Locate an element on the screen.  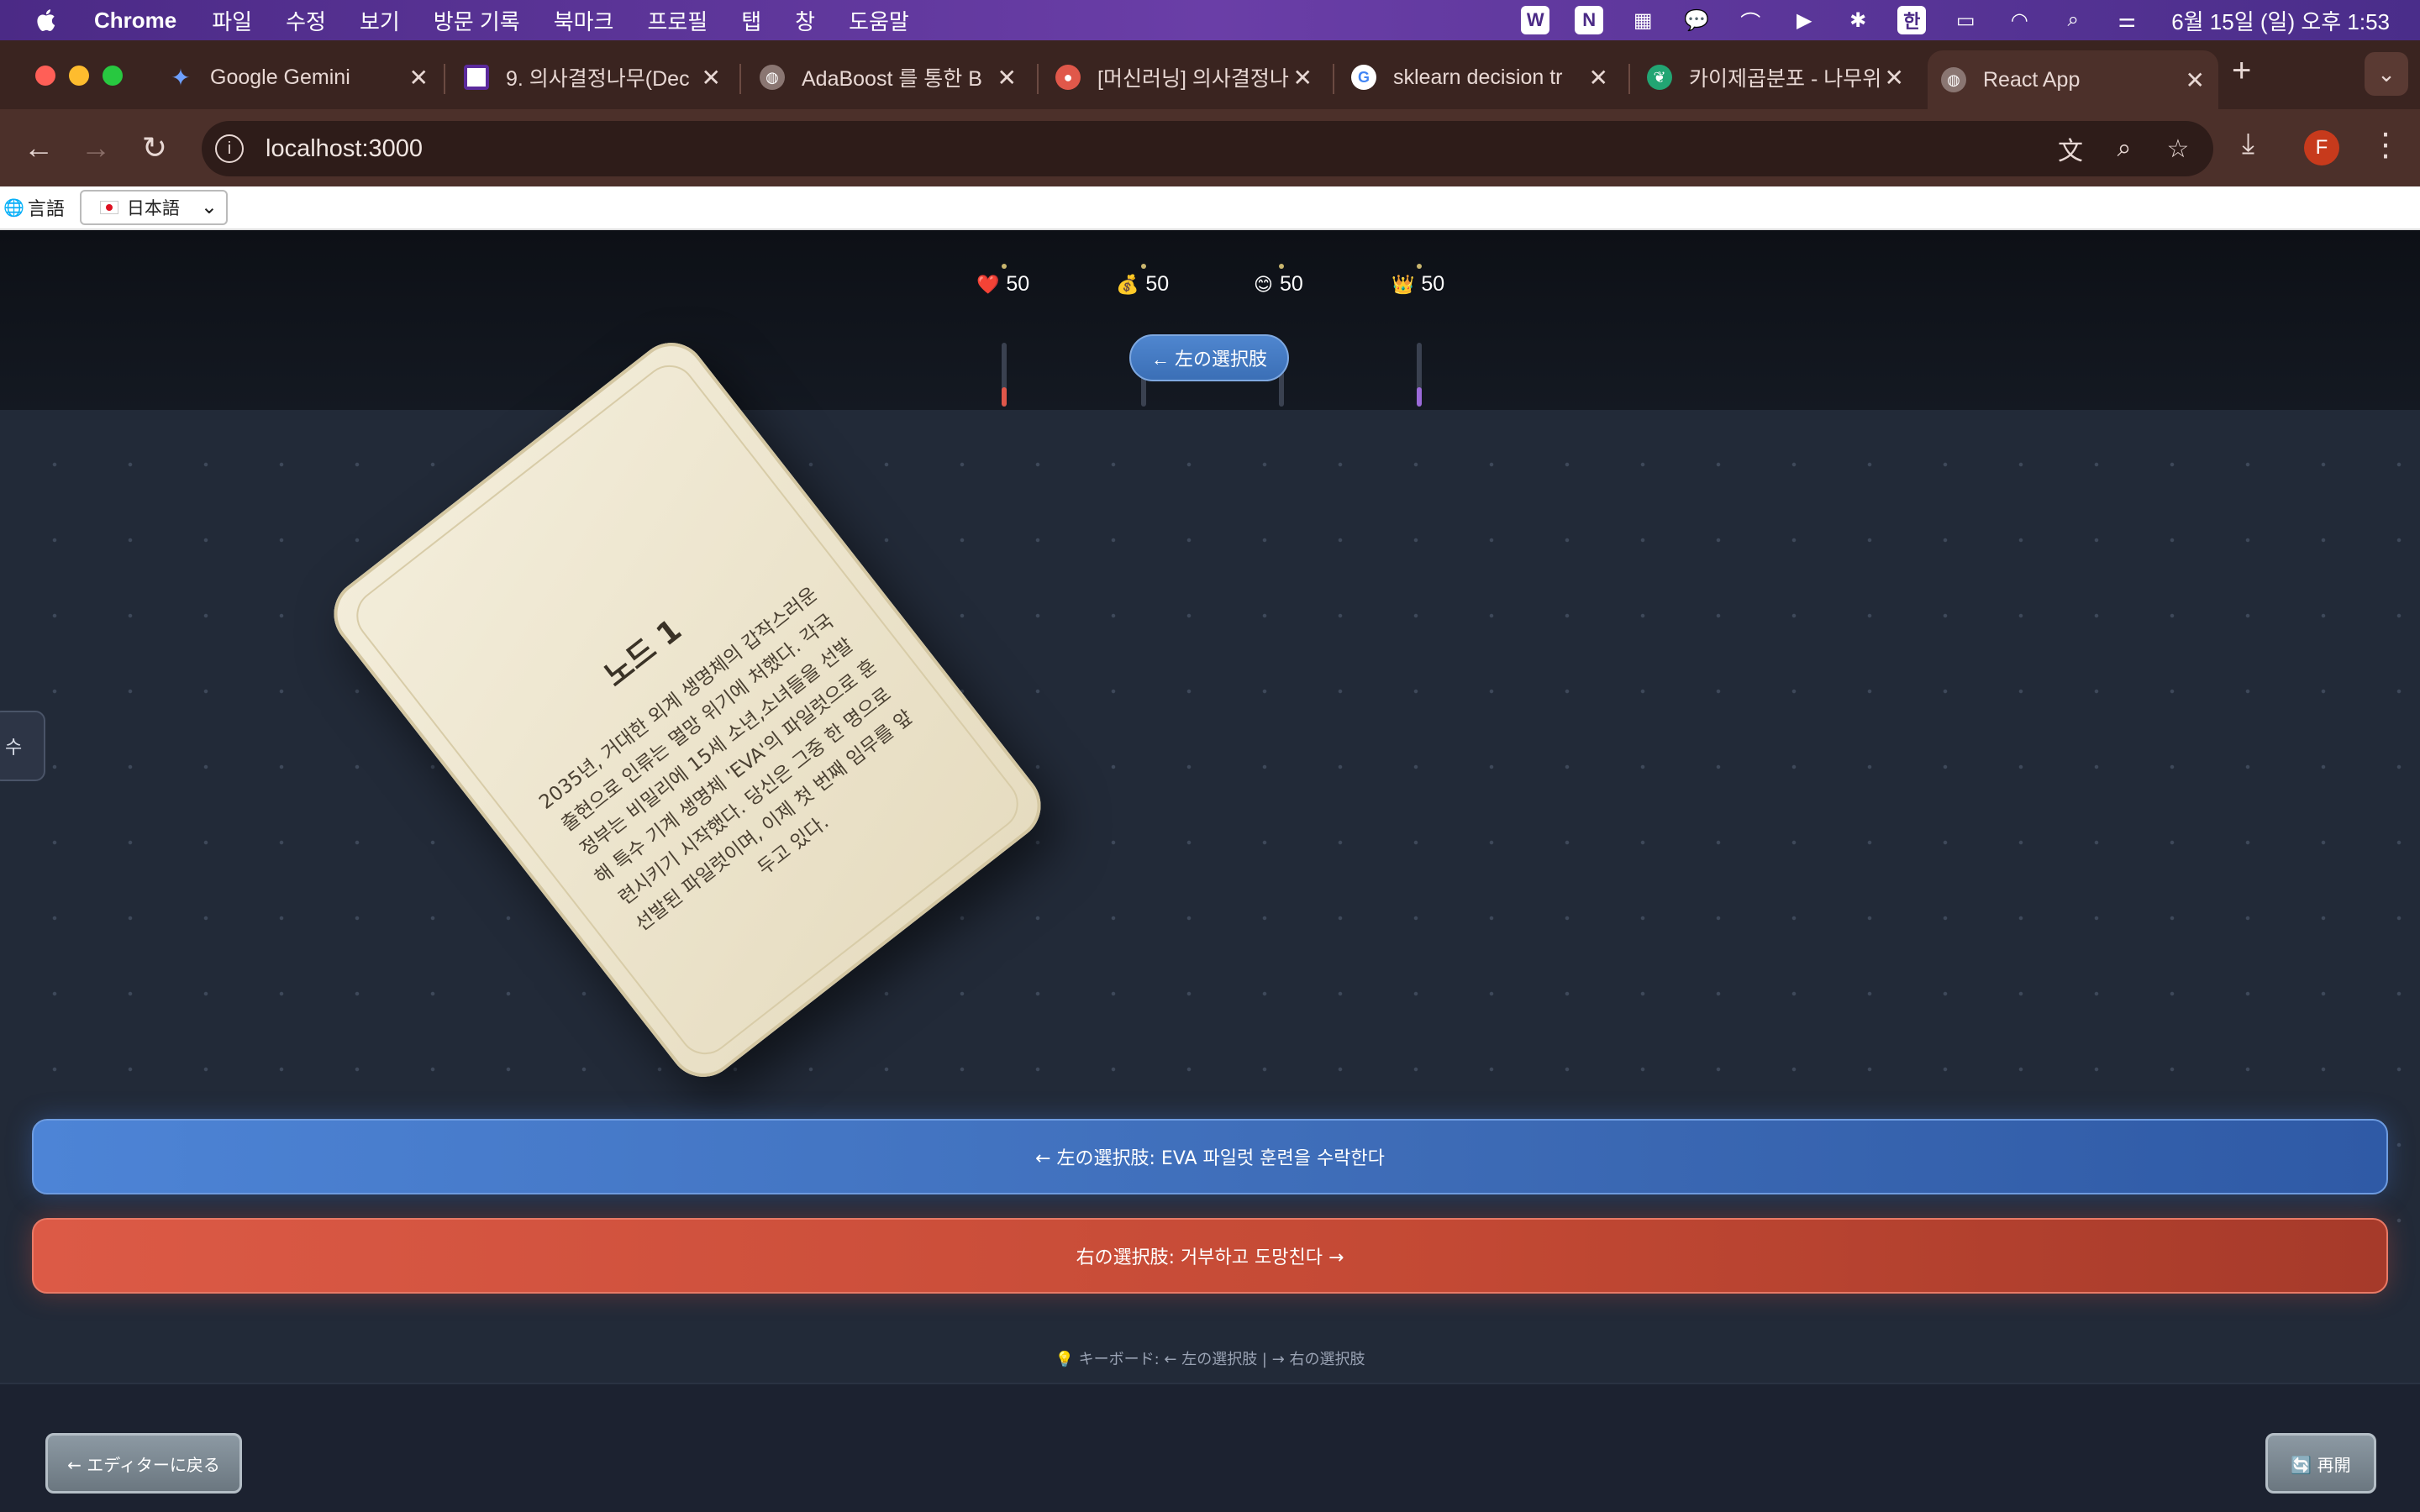
menu-app-name: Chrome is located at coordinates (135, 21).